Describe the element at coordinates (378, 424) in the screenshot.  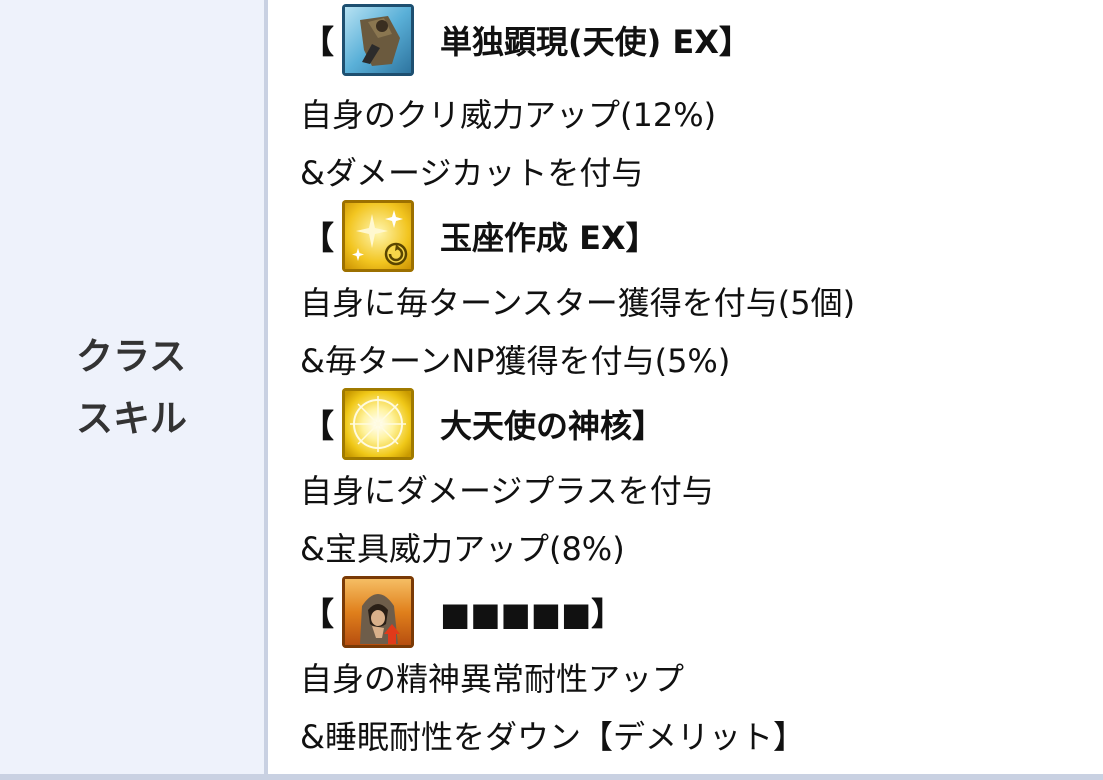
I see `radiant-light-icon` at that location.